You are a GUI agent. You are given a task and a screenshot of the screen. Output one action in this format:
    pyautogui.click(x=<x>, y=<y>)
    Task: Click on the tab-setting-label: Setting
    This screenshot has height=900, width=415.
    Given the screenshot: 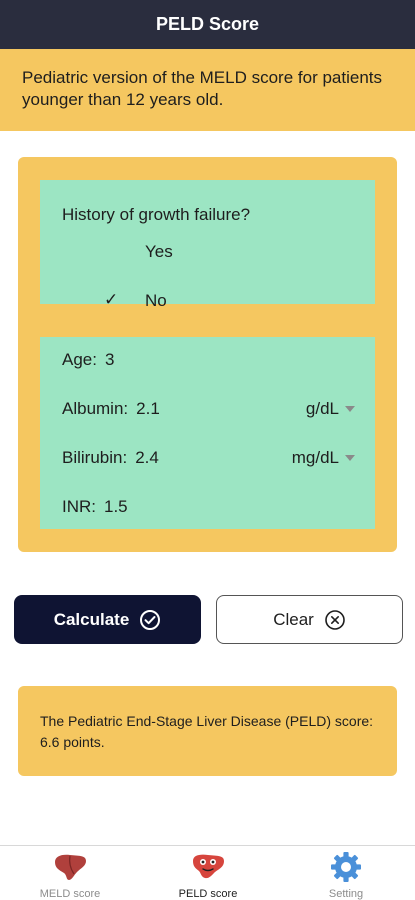 What is the action you would take?
    pyautogui.click(x=346, y=894)
    